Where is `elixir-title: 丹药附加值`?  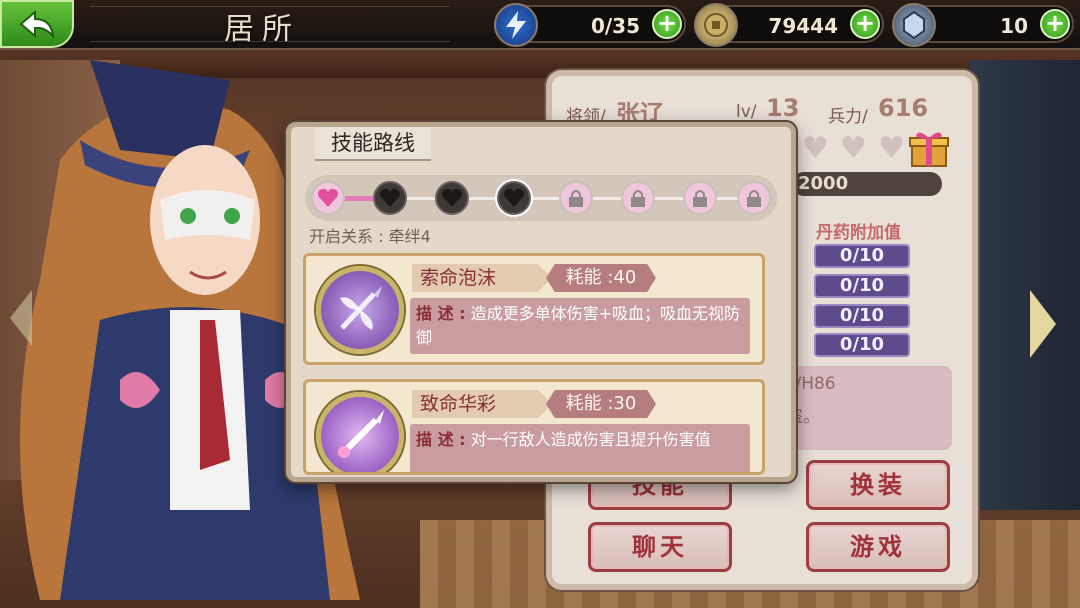
elixir-title: 丹药附加值 is located at coordinates (858, 233).